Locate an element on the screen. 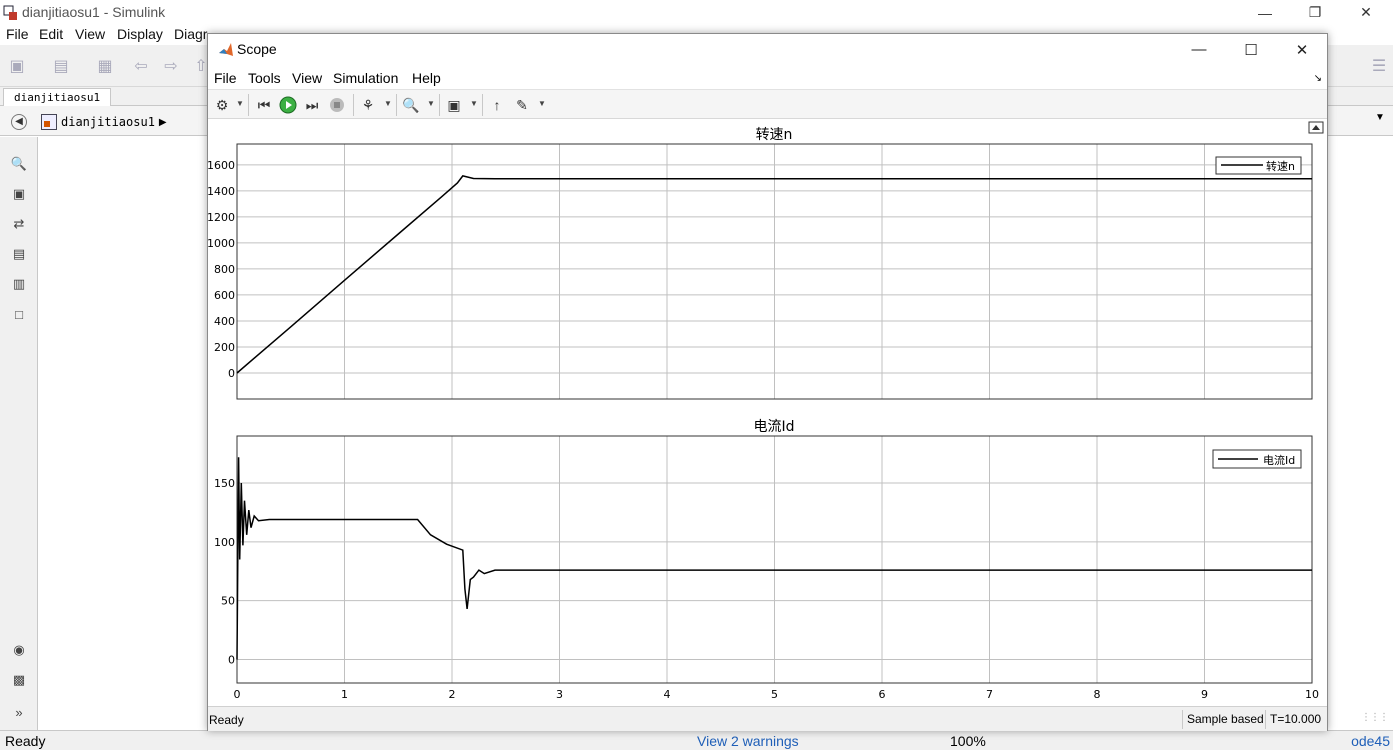  scope-sim-time: T=10.000 is located at coordinates (1295, 719).